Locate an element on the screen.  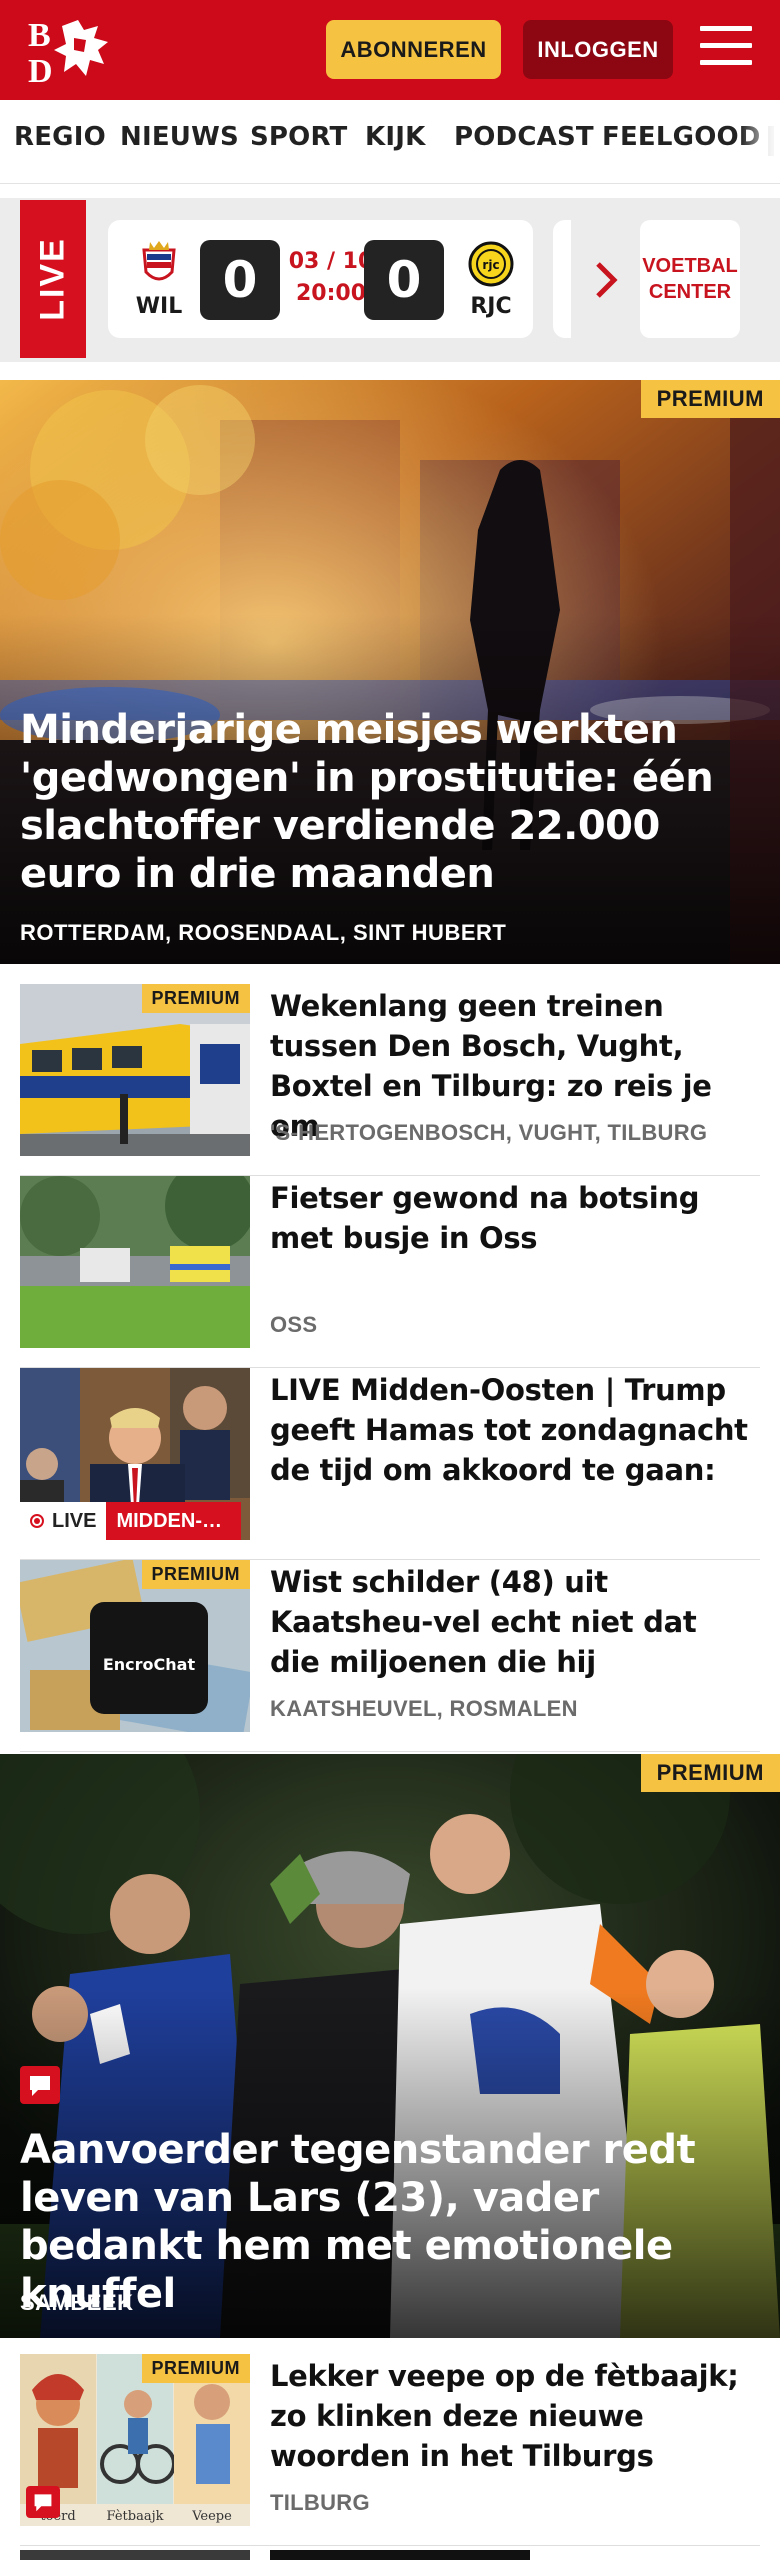
subscribe-button: ABONNEREN is located at coordinates (413, 49).